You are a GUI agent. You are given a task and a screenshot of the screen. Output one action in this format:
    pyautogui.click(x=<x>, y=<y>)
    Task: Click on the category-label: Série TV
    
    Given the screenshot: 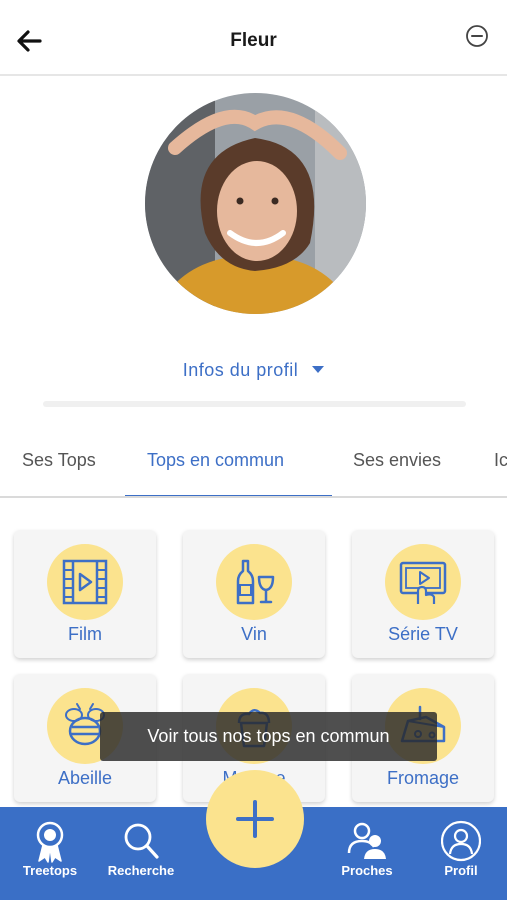 What is the action you would take?
    pyautogui.click(x=423, y=634)
    